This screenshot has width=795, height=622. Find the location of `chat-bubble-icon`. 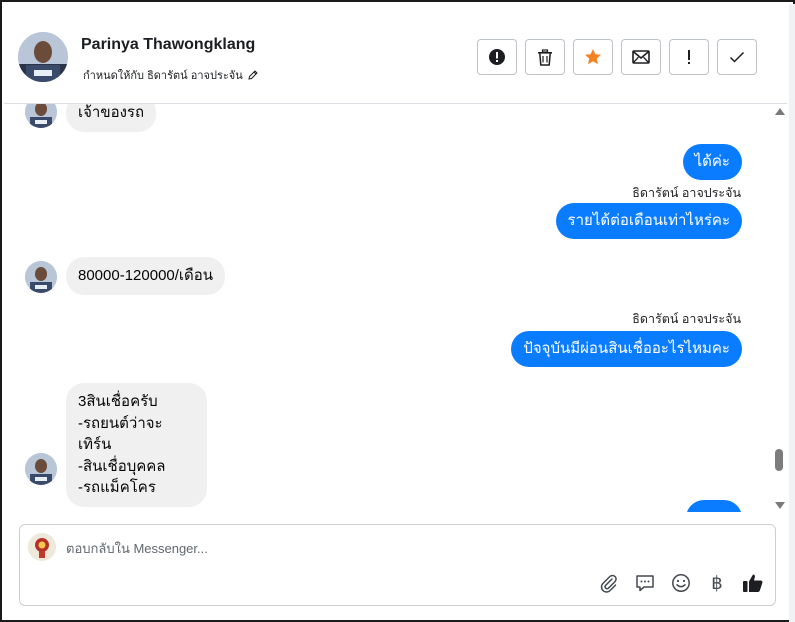

chat-bubble-icon is located at coordinates (645, 583).